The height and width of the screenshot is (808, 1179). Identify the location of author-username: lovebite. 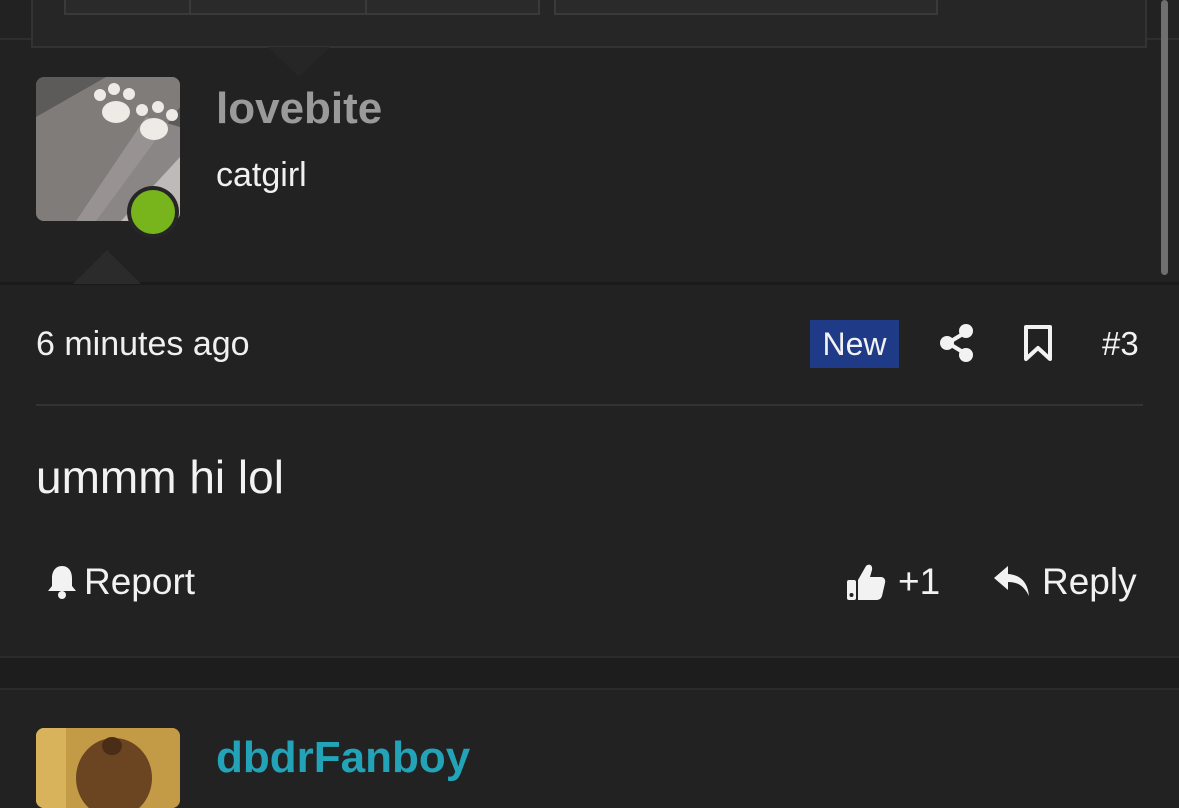
(299, 109).